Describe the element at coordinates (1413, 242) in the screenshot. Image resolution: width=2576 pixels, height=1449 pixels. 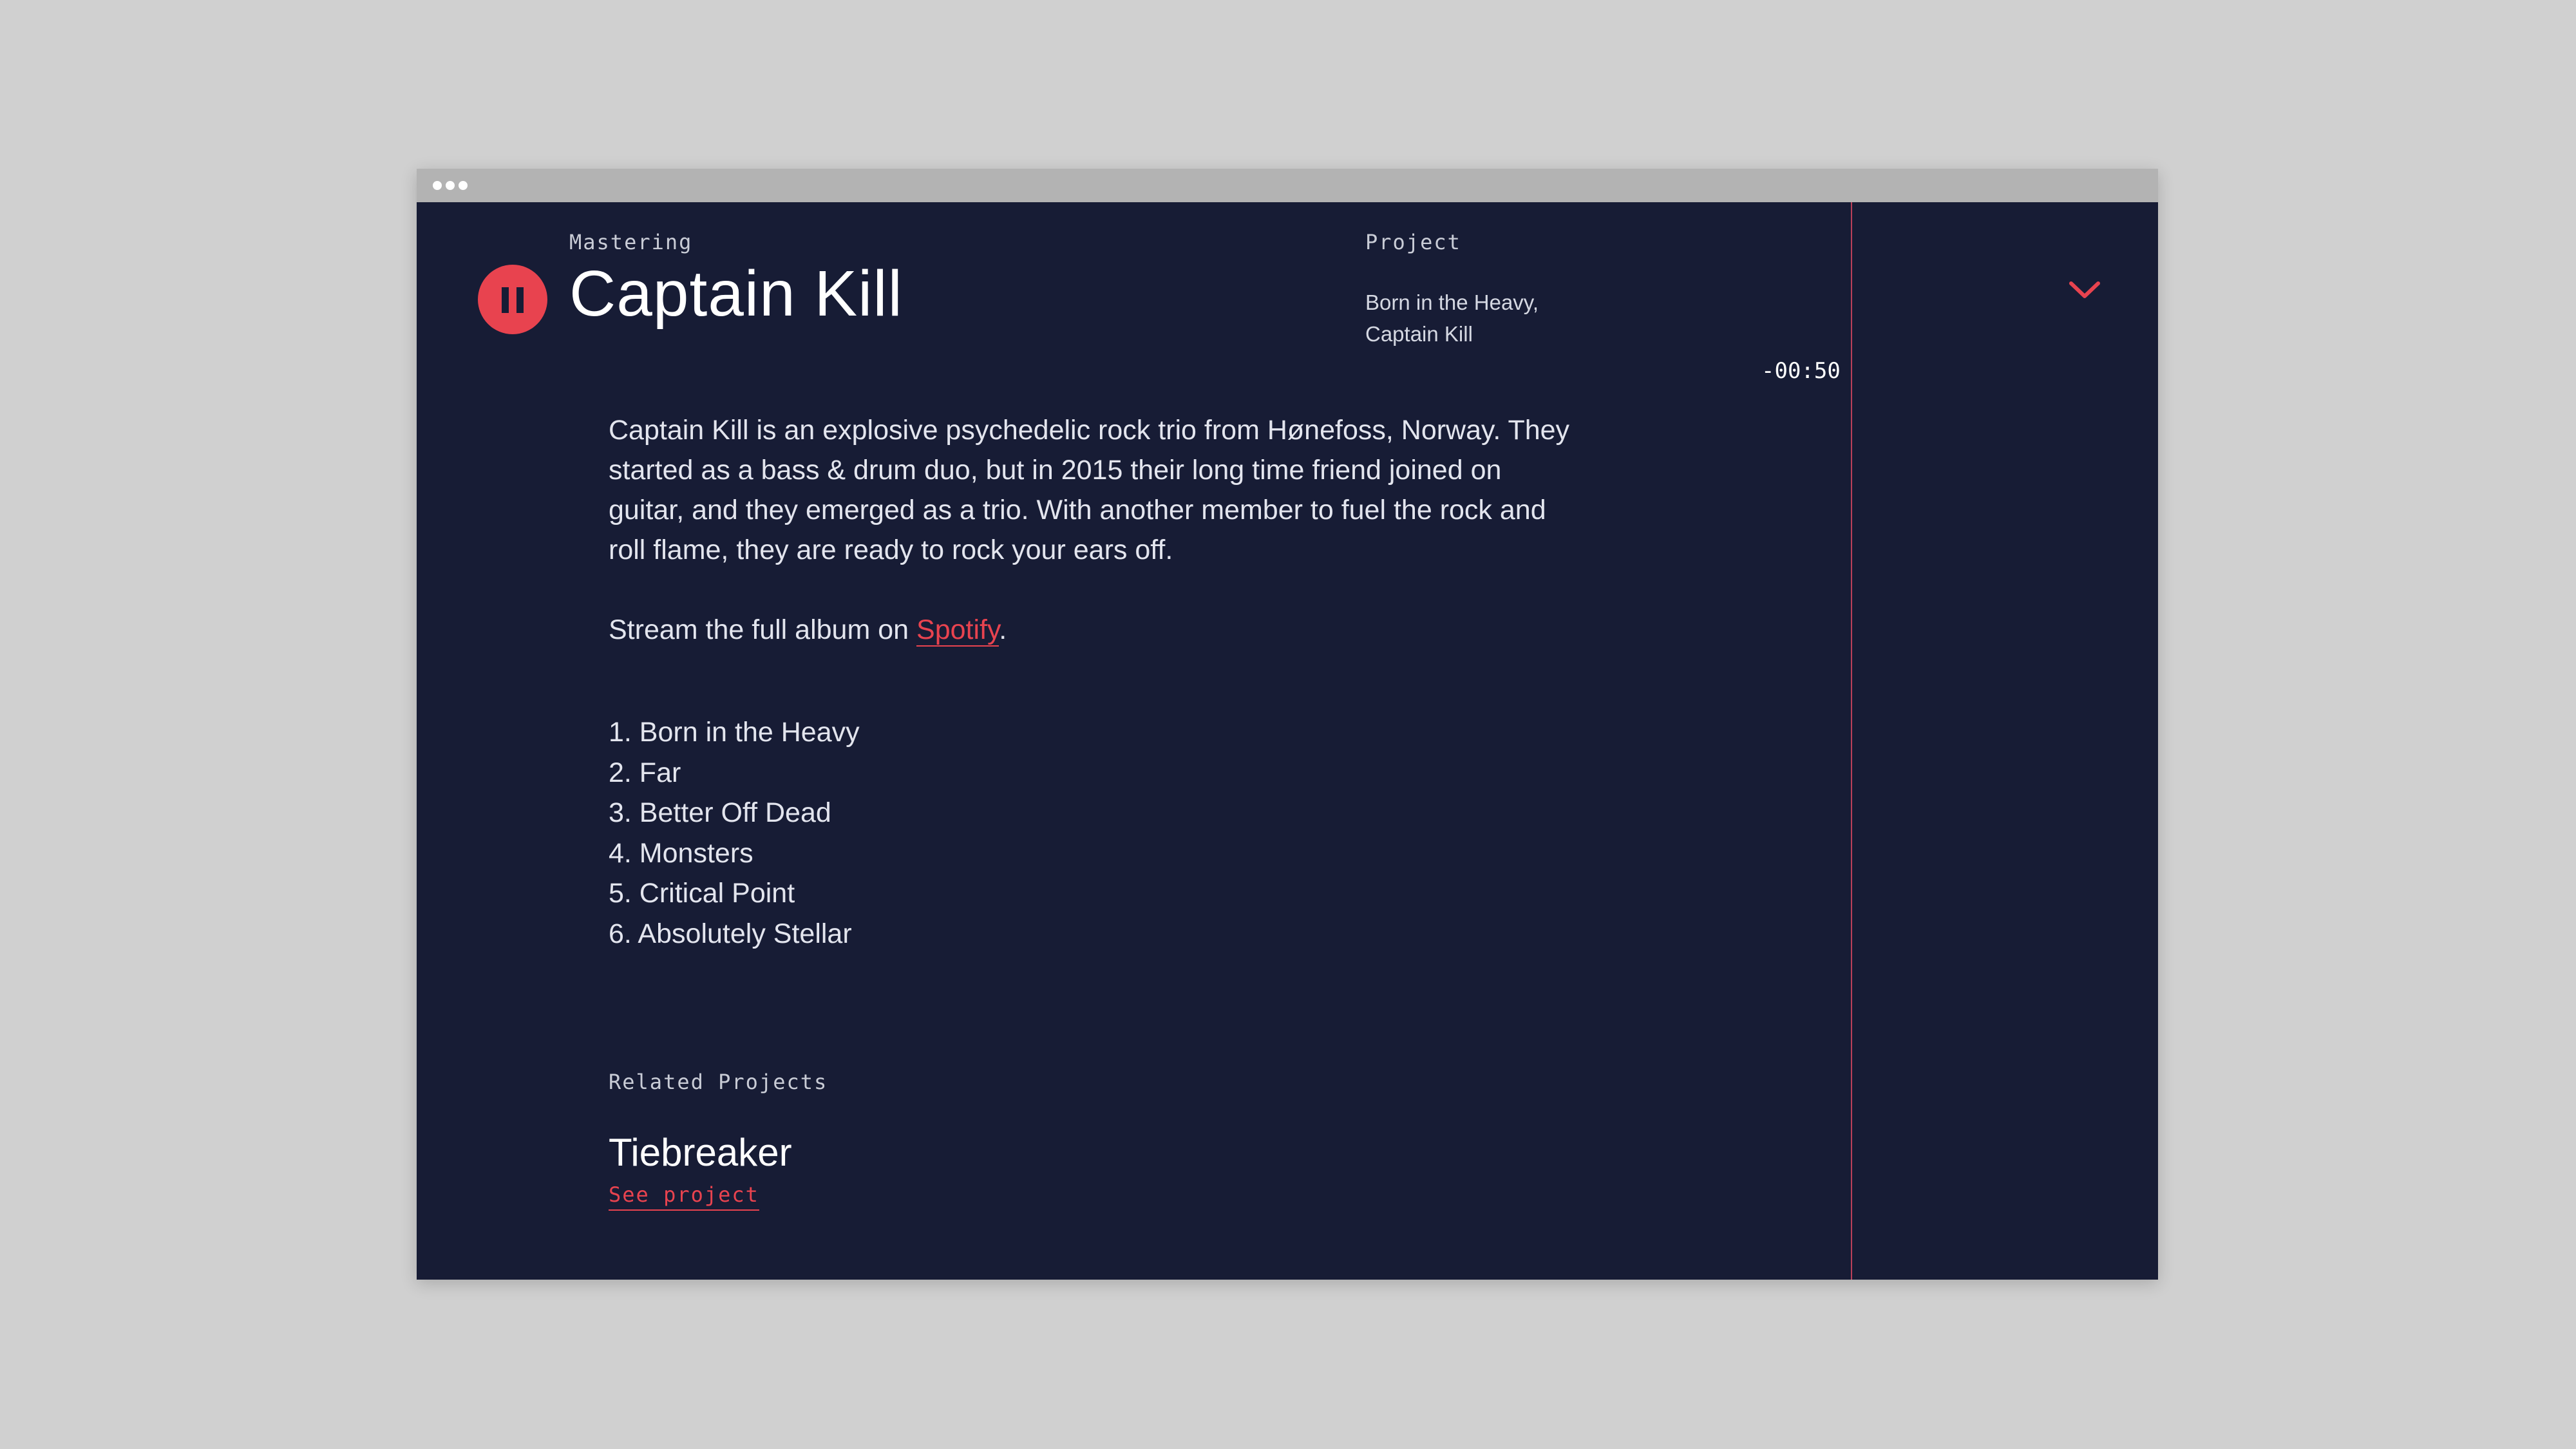
I see `project-label: Project` at that location.